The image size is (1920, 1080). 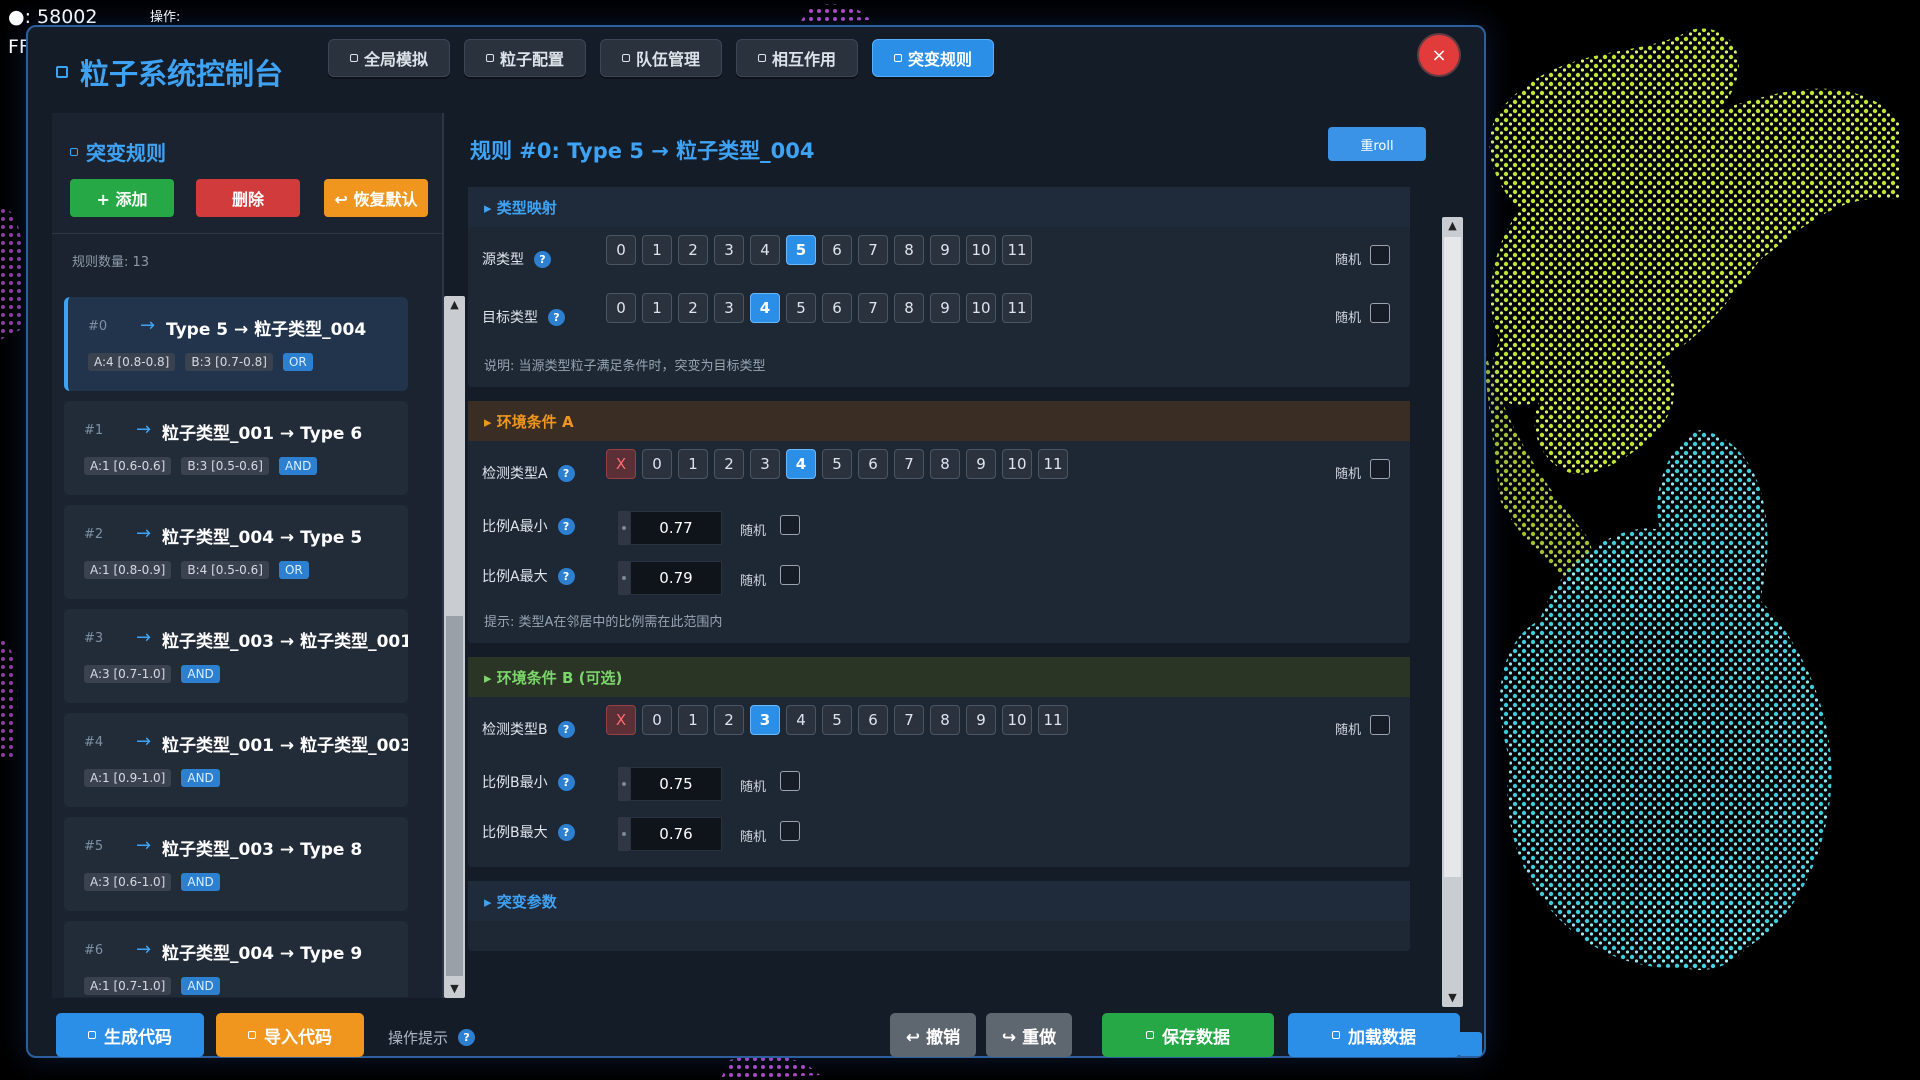 What do you see at coordinates (661, 58) in the screenshot?
I see `tab-team-management: 队伍管理` at bounding box center [661, 58].